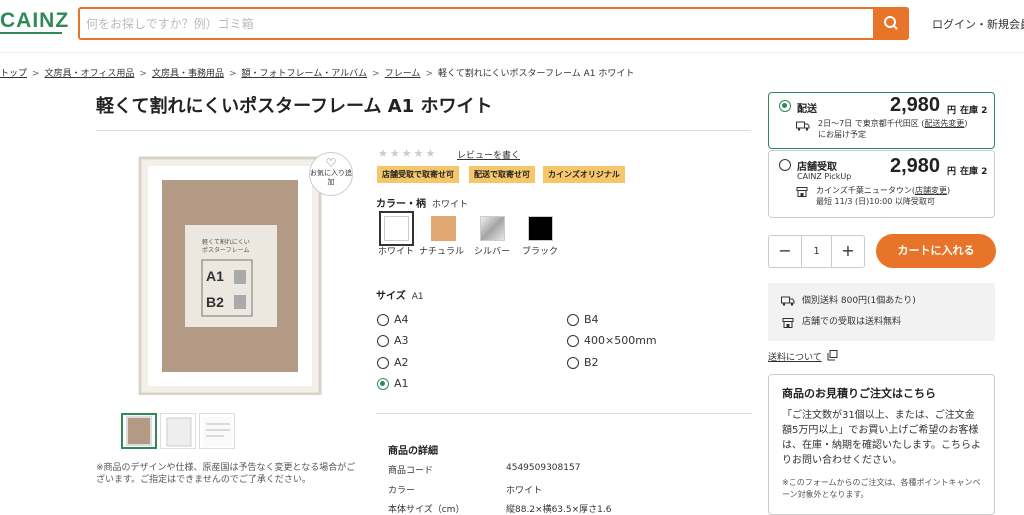  Describe the element at coordinates (90, 74) in the screenshot. I see `breadcrumb-stationery-office: 文房具・オフィス用品` at that location.